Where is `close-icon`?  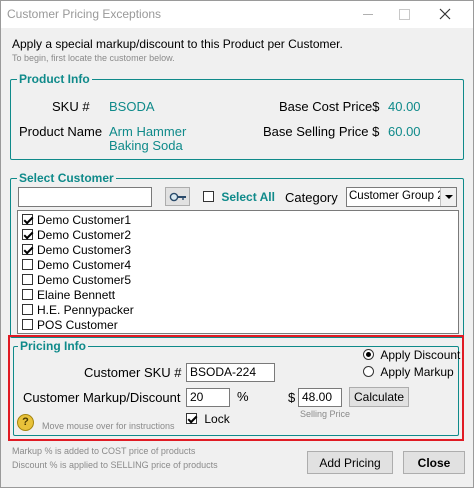
close-icon is located at coordinates (445, 14).